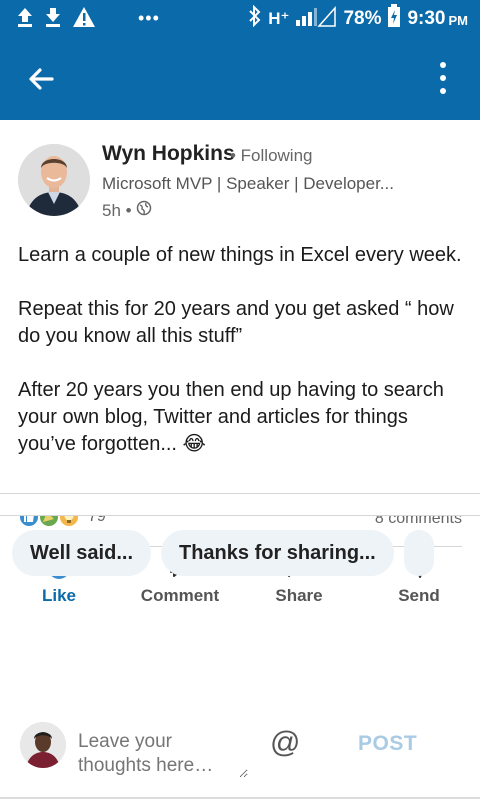 This screenshot has height=800, width=480. What do you see at coordinates (458, 20) in the screenshot?
I see `clock-ampm: PM` at bounding box center [458, 20].